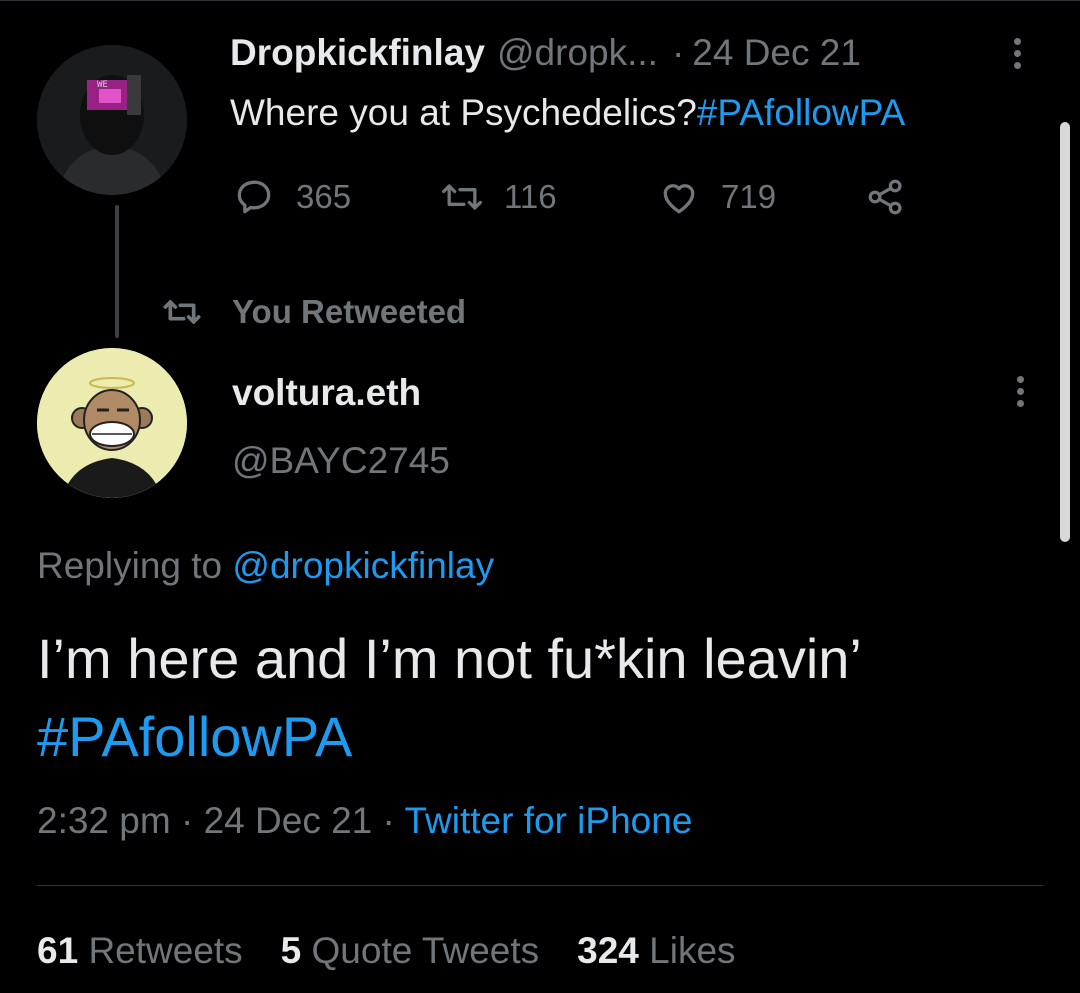 The height and width of the screenshot is (993, 1080). Describe the element at coordinates (291, 197) in the screenshot. I see `reply-button: 365` at that location.